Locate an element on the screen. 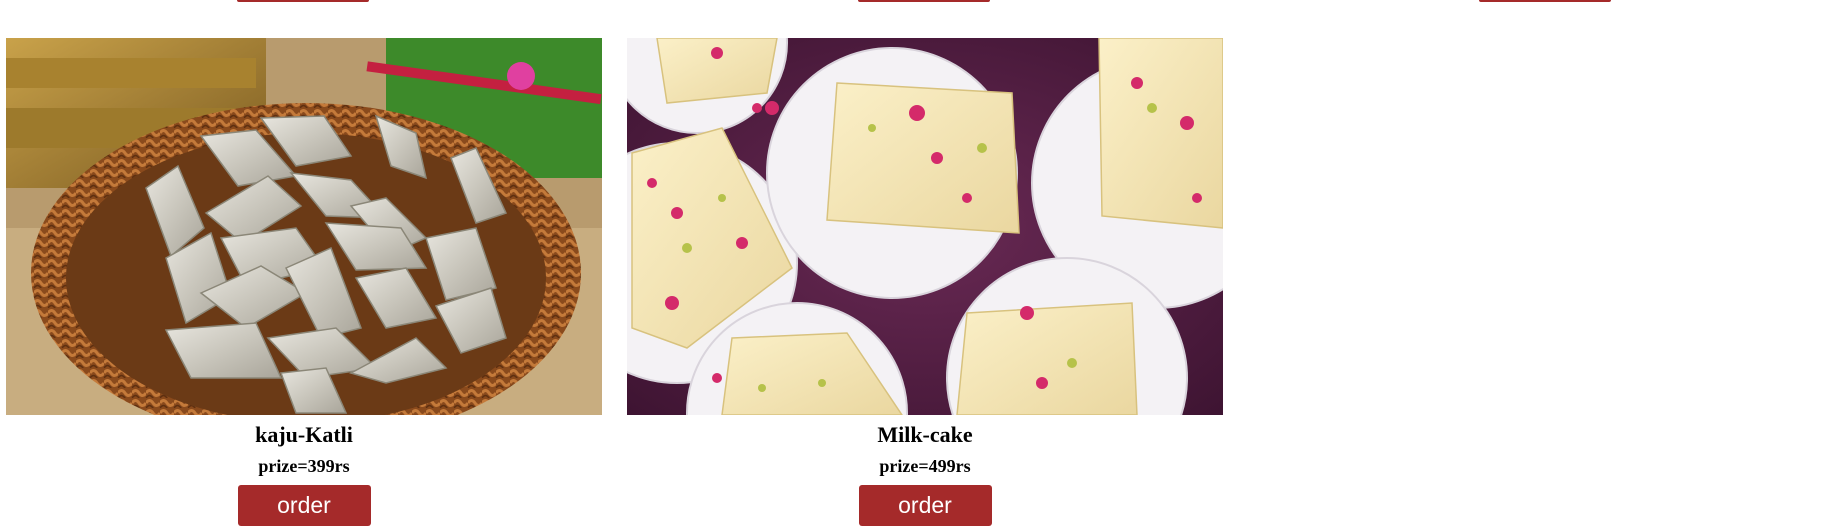 This screenshot has width=1837, height=528. product-price: prize=499rs is located at coordinates (925, 466).